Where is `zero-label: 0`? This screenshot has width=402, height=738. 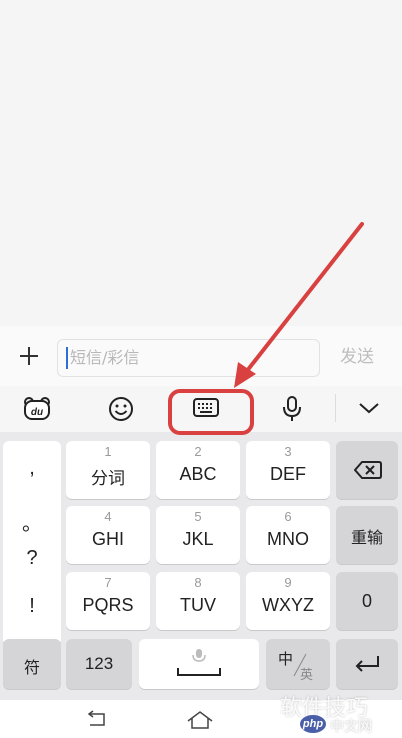 zero-label: 0 is located at coordinates (366, 601).